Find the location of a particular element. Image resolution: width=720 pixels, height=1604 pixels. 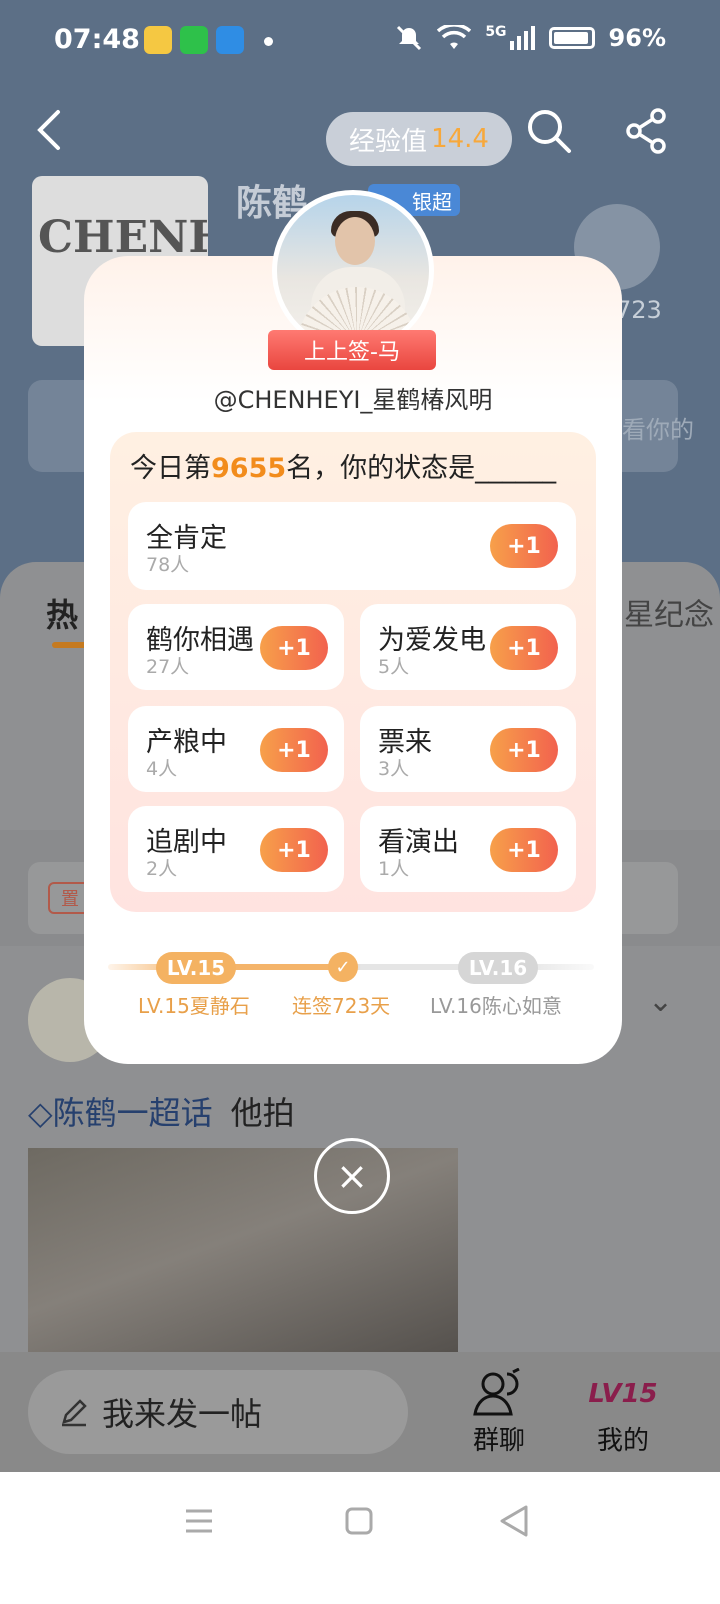

option-count: 4人 is located at coordinates (162, 769).